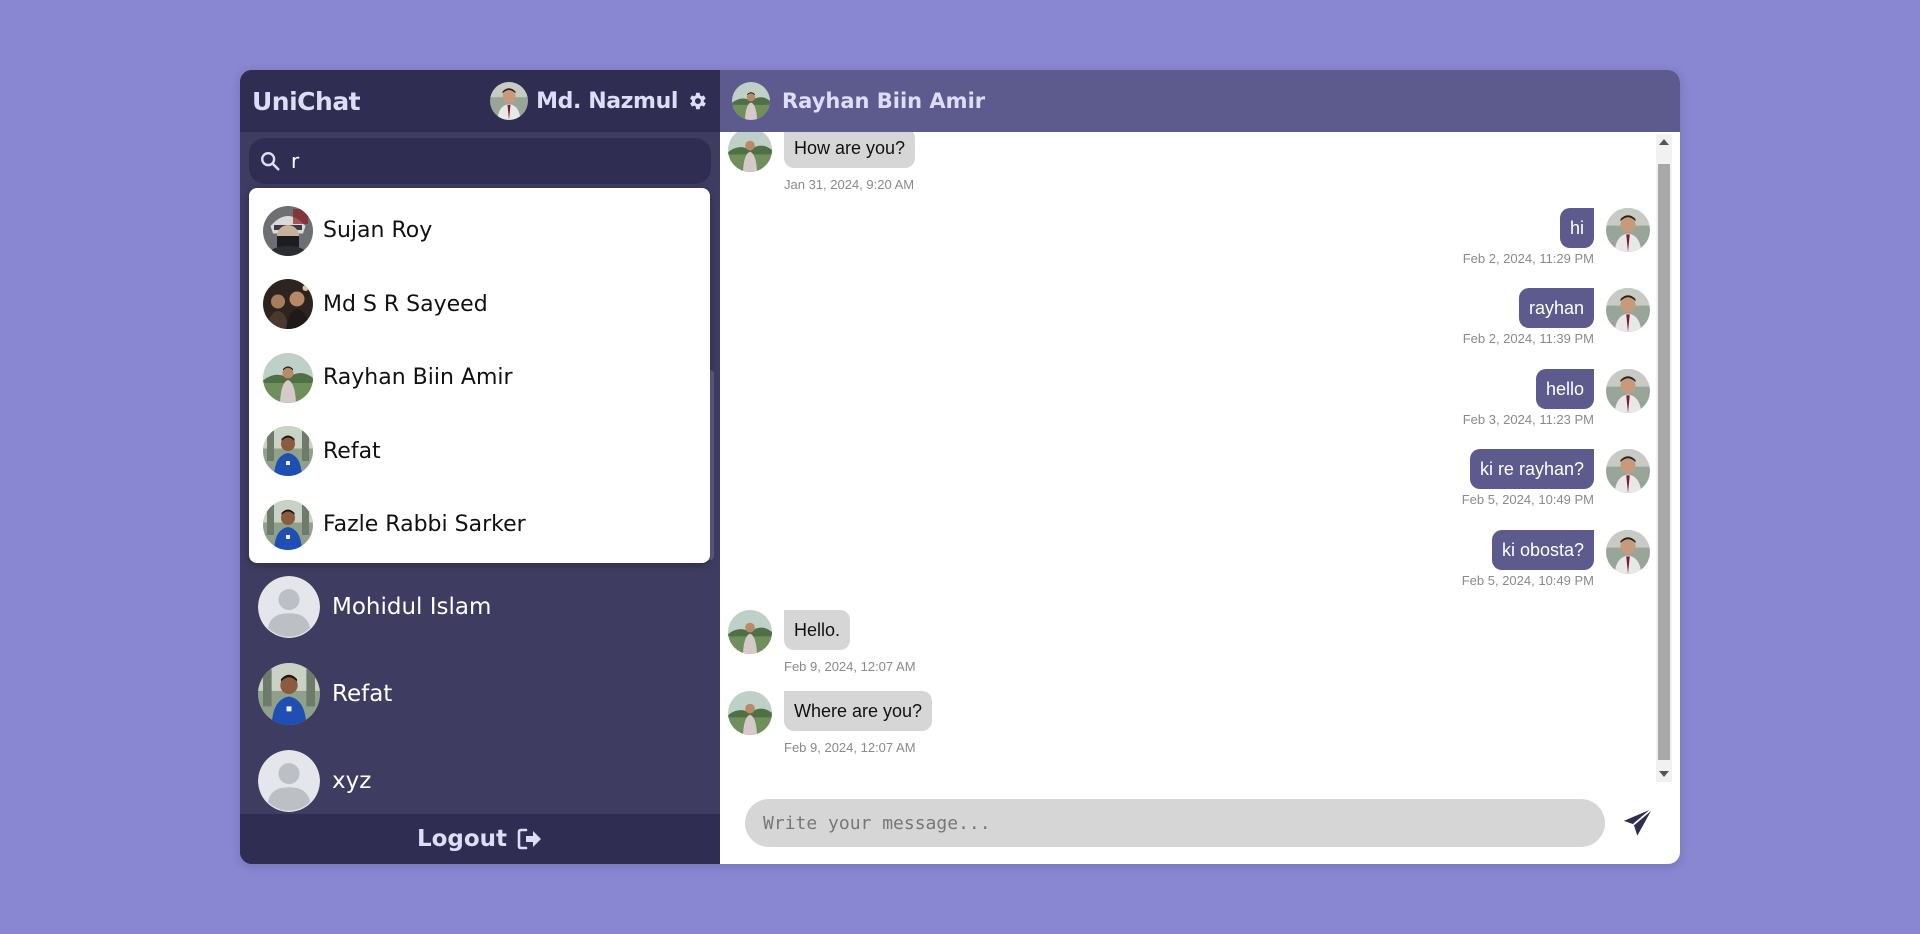 Image resolution: width=1920 pixels, height=934 pixels. I want to click on logout-label: Logout, so click(462, 839).